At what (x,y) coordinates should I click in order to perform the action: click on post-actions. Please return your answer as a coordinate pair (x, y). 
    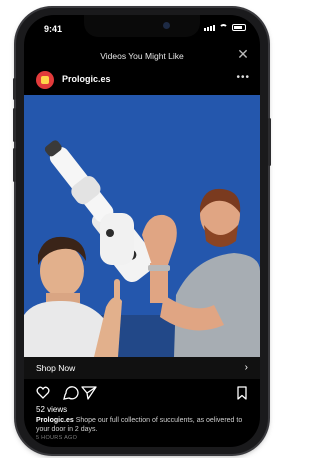
    Looking at the image, I should click on (142, 393).